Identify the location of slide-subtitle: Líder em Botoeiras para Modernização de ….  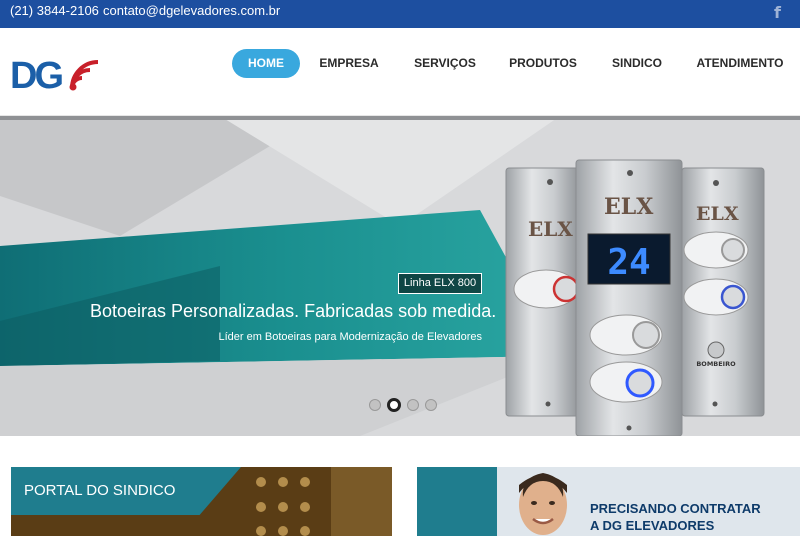
(350, 337).